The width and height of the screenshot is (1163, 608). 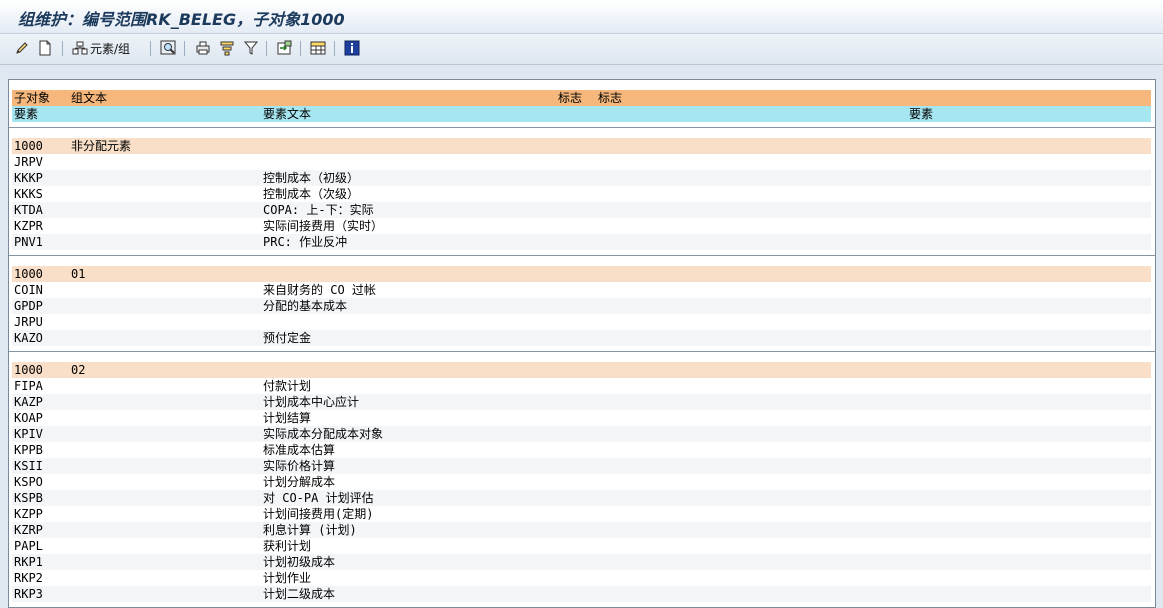 I want to click on element-text: 计划初级成本, so click(x=299, y=562).